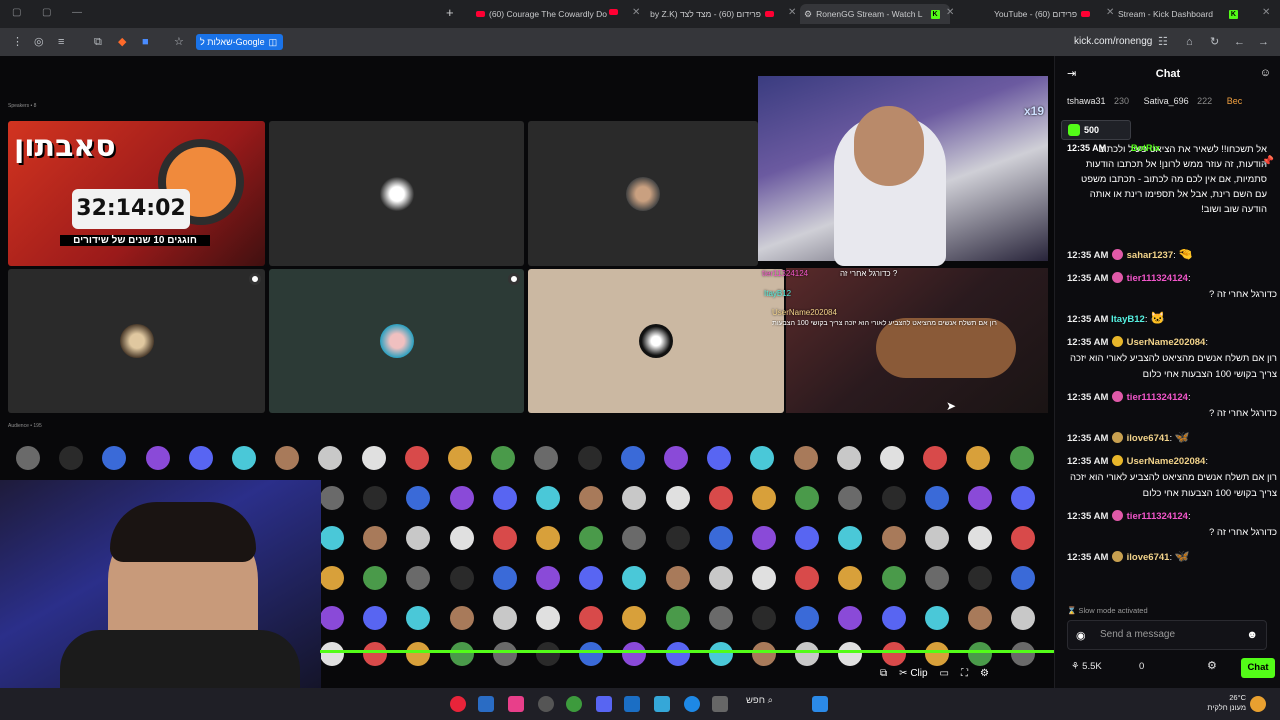 The height and width of the screenshot is (720, 1280). What do you see at coordinates (1258, 704) in the screenshot?
I see `notification-icon` at bounding box center [1258, 704].